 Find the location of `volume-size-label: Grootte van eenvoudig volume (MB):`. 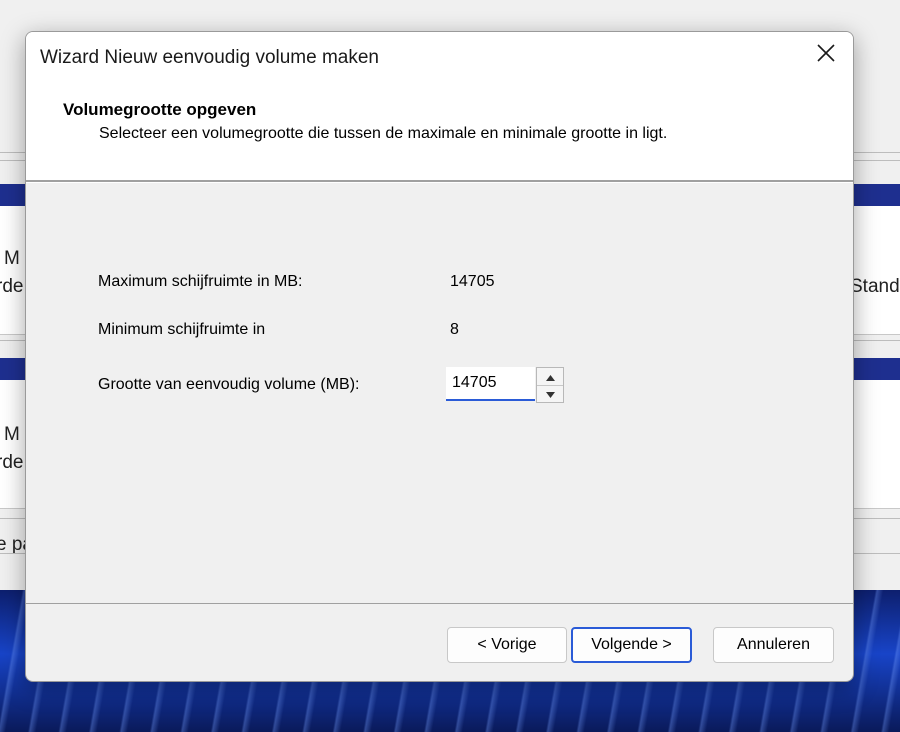

volume-size-label: Grootte van eenvoudig volume (MB): is located at coordinates (229, 384).